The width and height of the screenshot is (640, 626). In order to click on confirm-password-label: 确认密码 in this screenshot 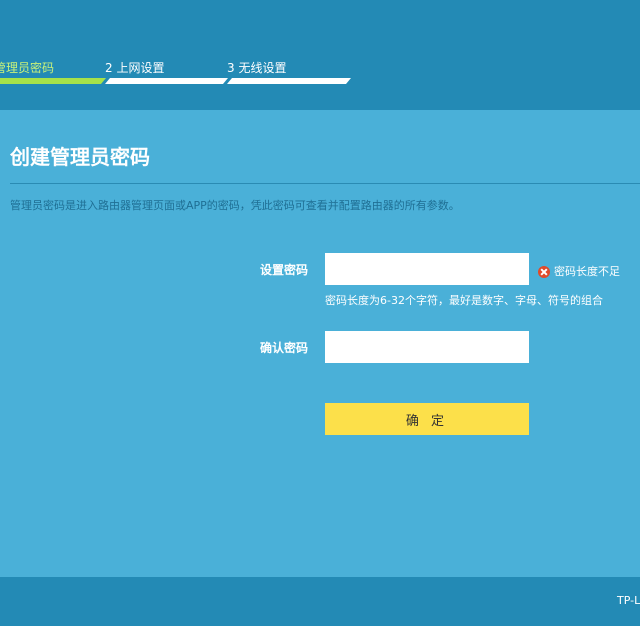, I will do `click(284, 348)`.